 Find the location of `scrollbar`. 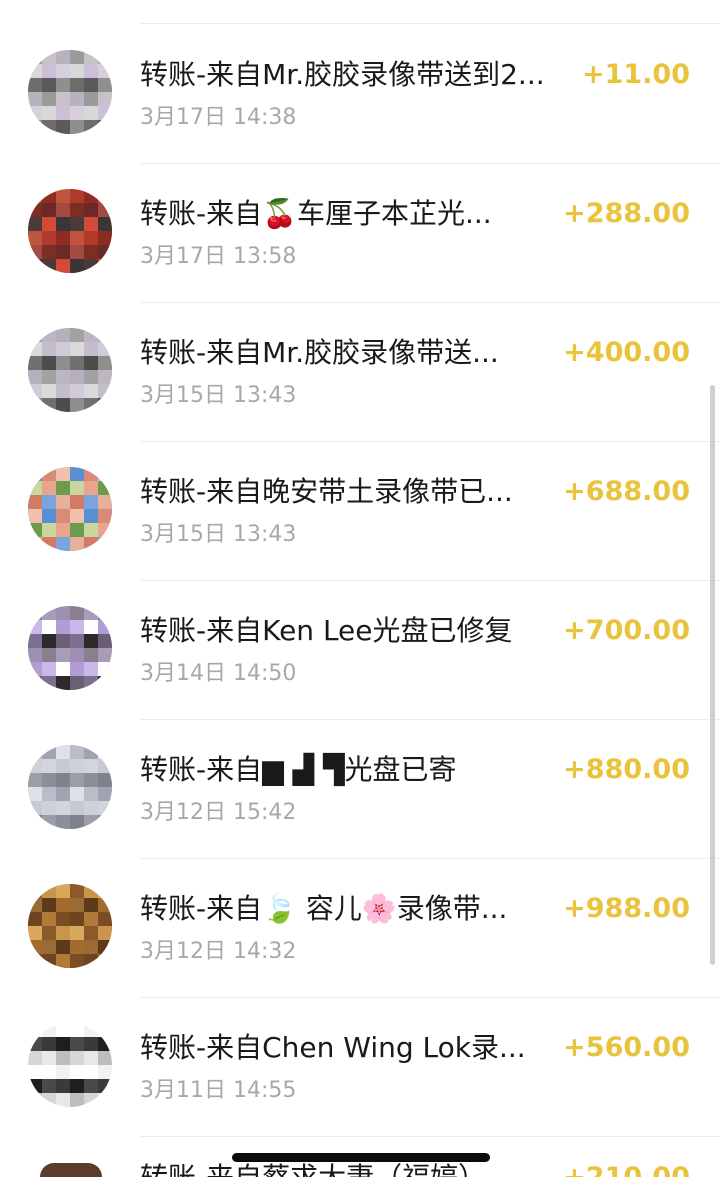

scrollbar is located at coordinates (712, 675).